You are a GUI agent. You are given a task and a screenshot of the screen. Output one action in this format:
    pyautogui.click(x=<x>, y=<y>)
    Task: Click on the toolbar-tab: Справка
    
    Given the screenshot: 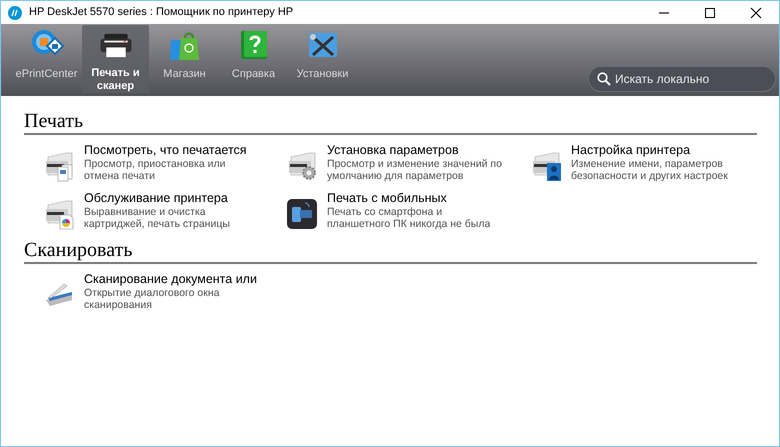 What is the action you would take?
    pyautogui.click(x=253, y=59)
    